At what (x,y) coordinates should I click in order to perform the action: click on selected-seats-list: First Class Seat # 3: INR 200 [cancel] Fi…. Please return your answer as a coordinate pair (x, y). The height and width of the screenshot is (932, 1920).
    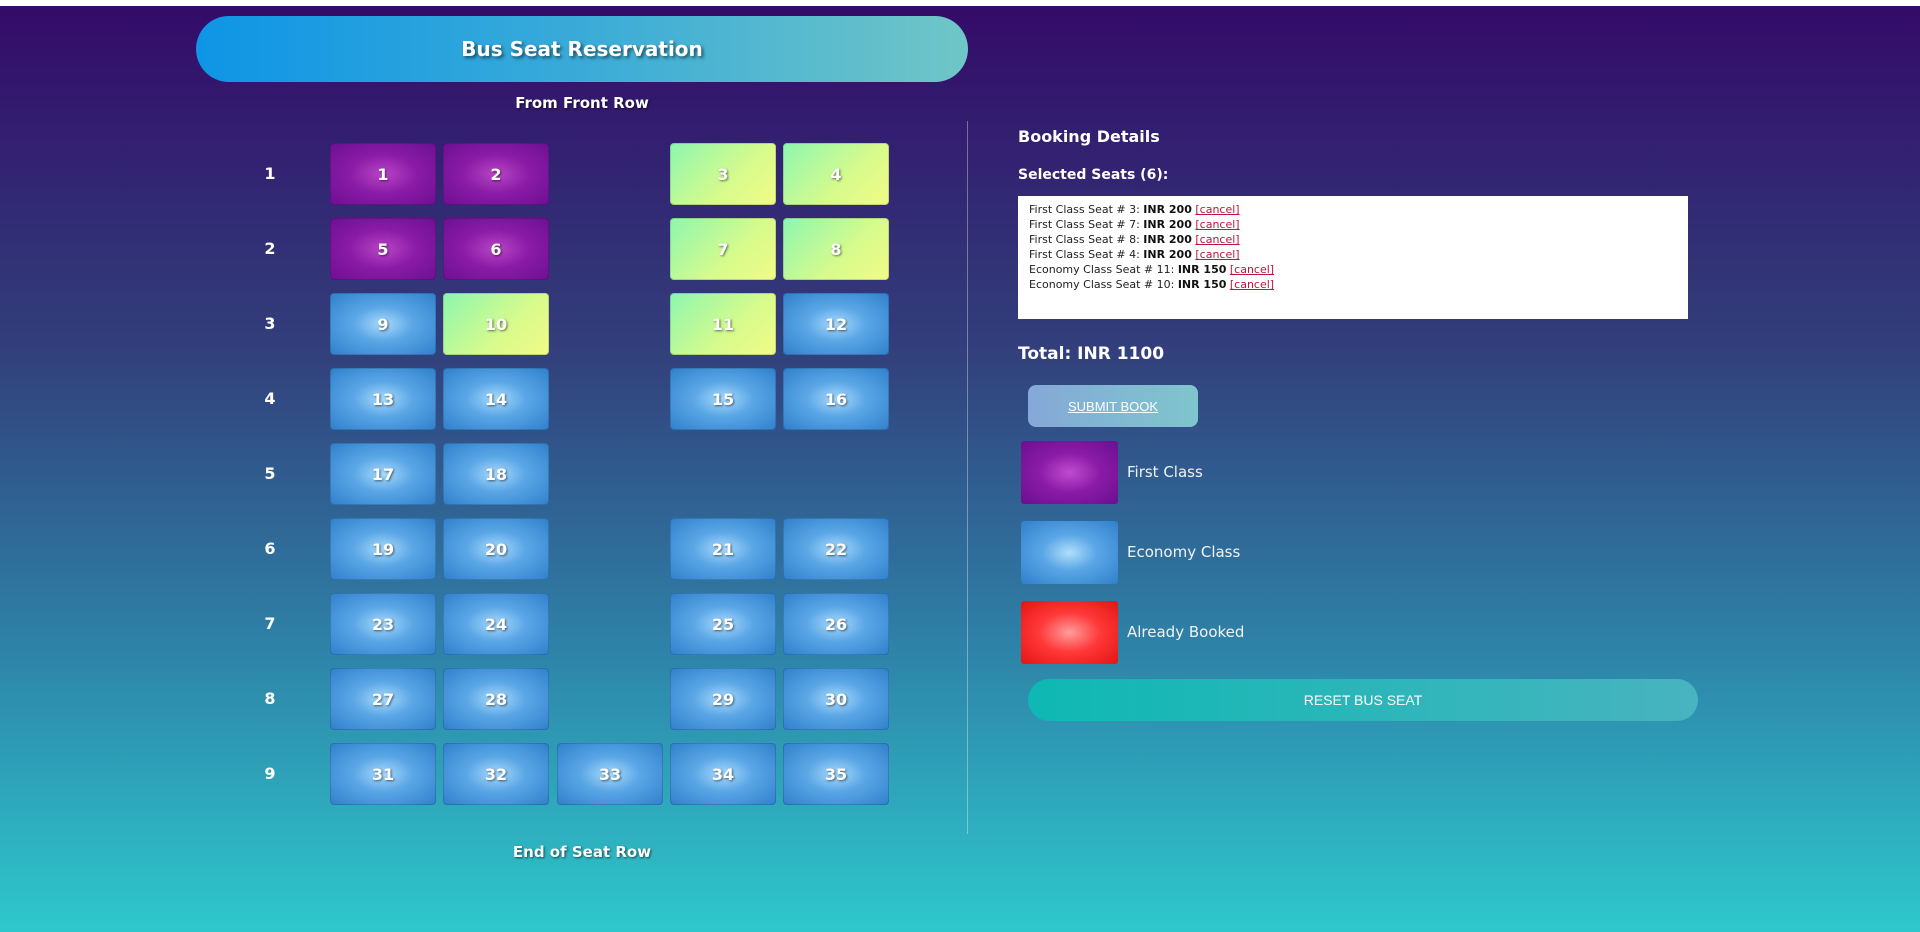
    Looking at the image, I should click on (1353, 257).